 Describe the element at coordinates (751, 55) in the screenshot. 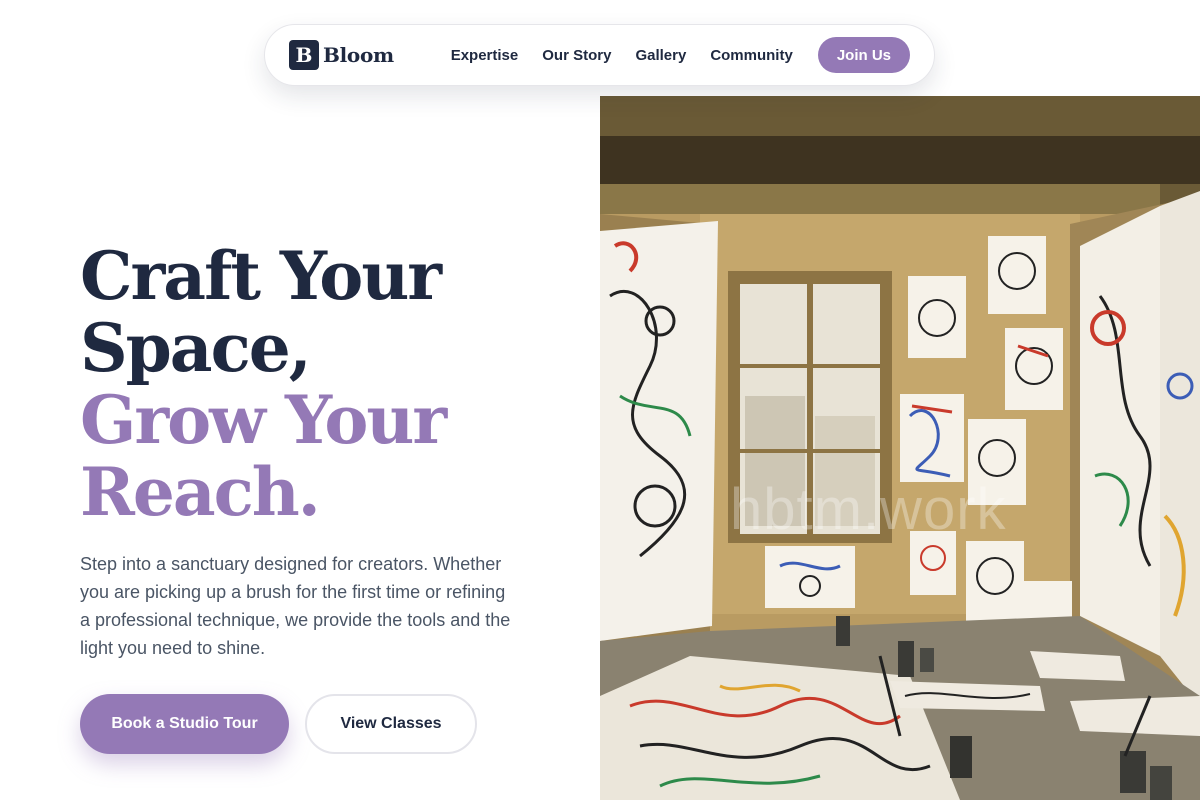

I see `nav-link-community: Community` at that location.